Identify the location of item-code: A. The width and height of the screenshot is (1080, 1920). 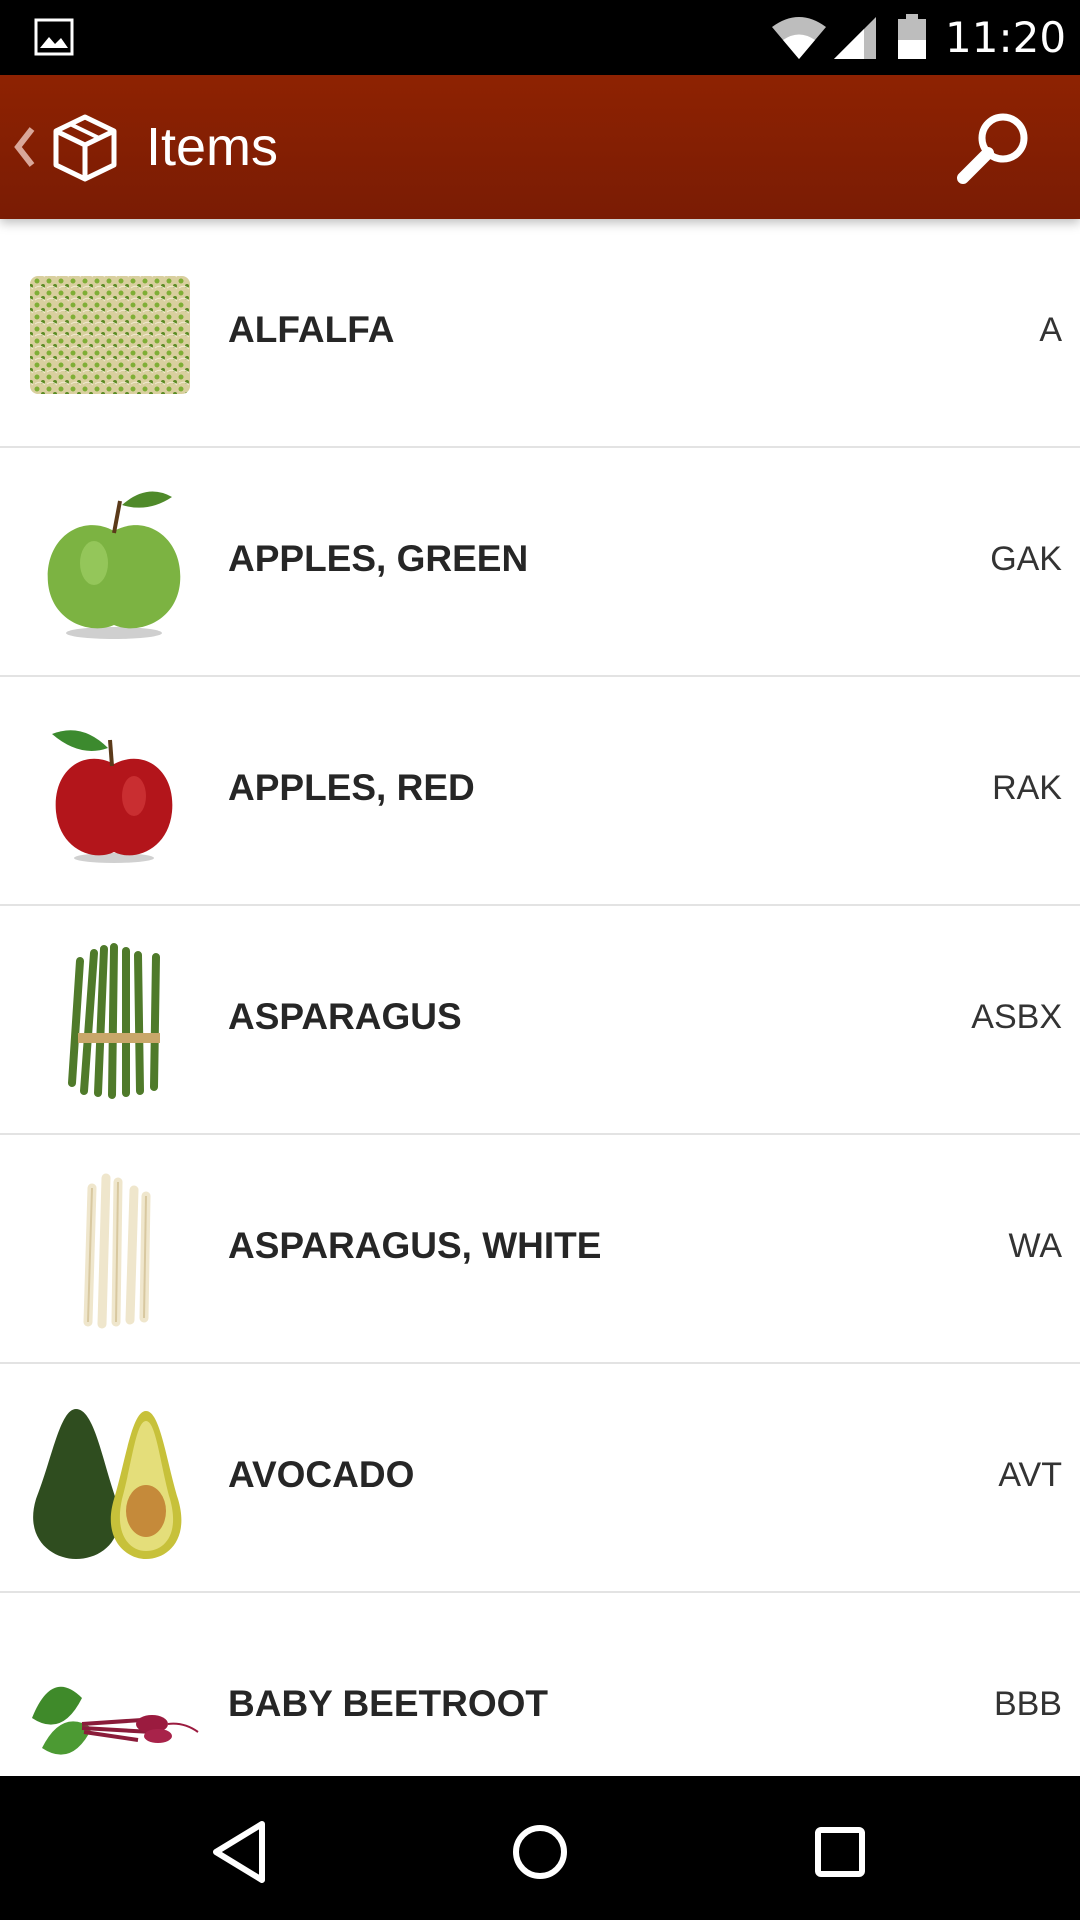
(1050, 330).